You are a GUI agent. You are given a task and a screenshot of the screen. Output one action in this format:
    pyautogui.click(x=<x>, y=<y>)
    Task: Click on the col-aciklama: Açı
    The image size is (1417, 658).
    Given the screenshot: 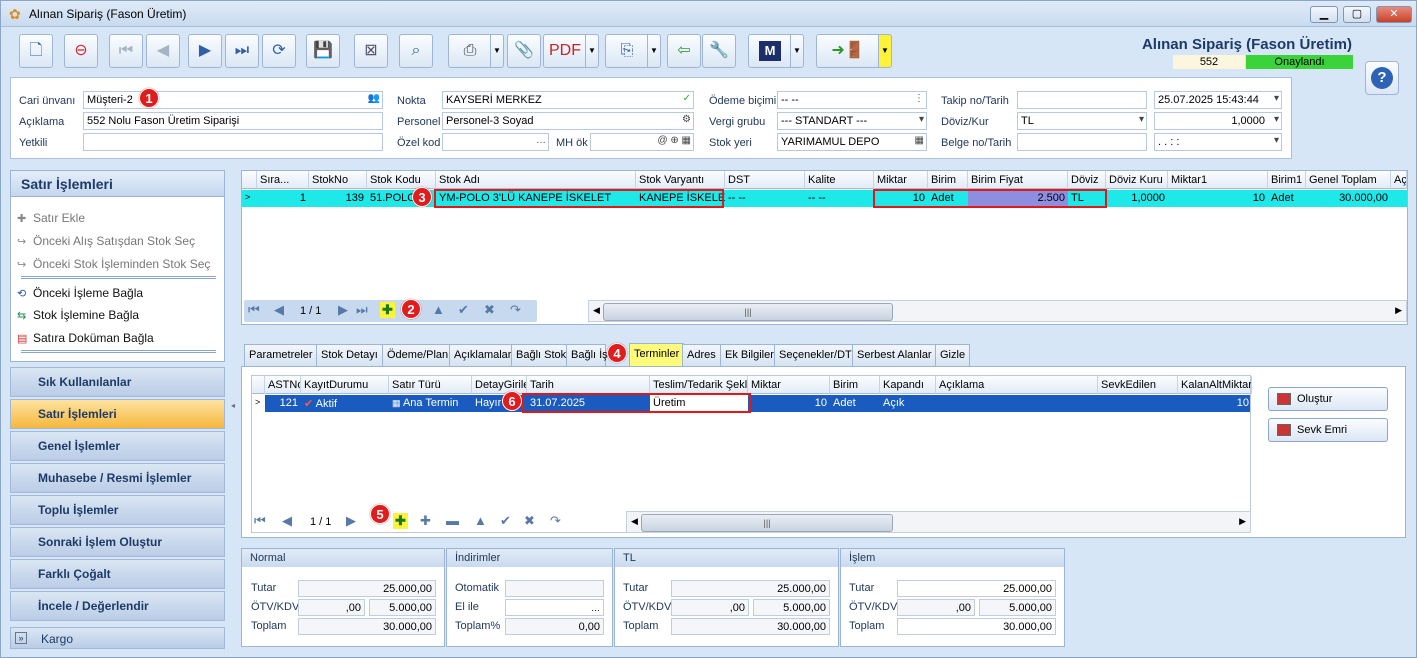 What is the action you would take?
    pyautogui.click(x=1399, y=180)
    